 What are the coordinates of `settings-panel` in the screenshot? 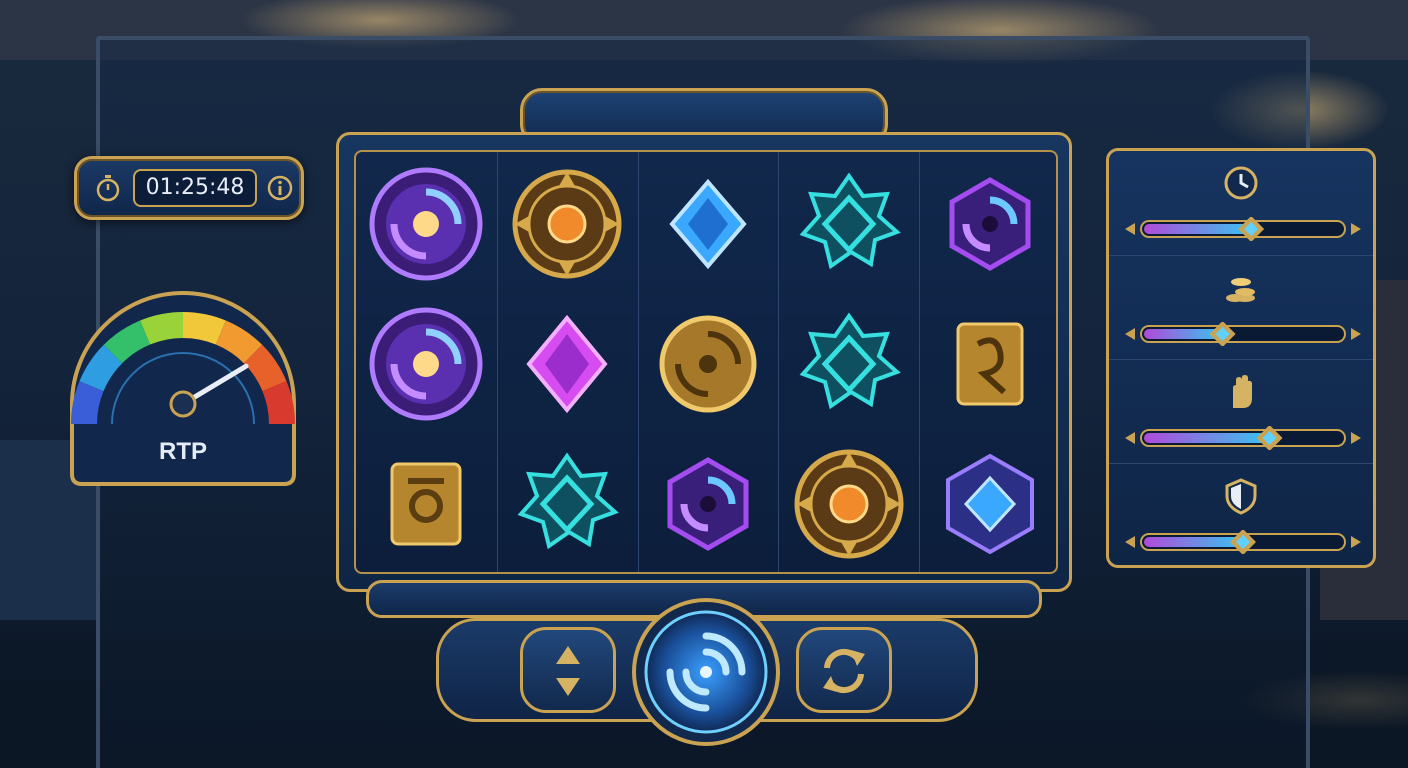 It's located at (1241, 358).